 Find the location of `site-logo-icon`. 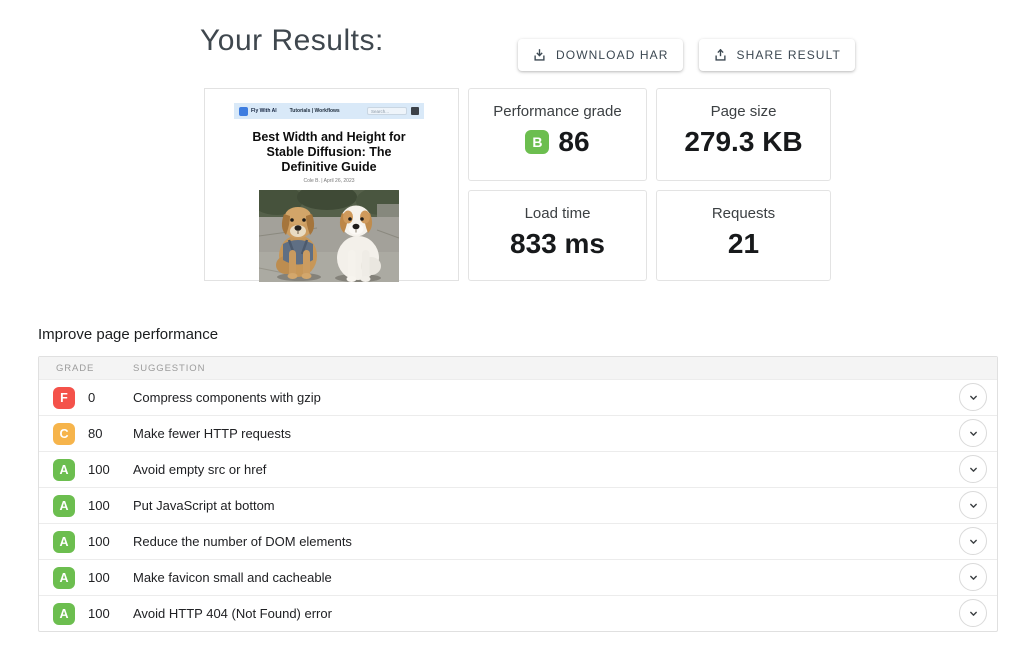

site-logo-icon is located at coordinates (243, 111).